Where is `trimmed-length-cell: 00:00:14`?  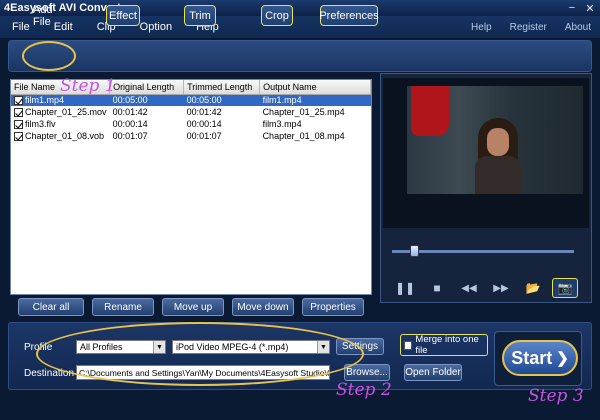
trimmed-length-cell: 00:00:14 is located at coordinates (204, 124).